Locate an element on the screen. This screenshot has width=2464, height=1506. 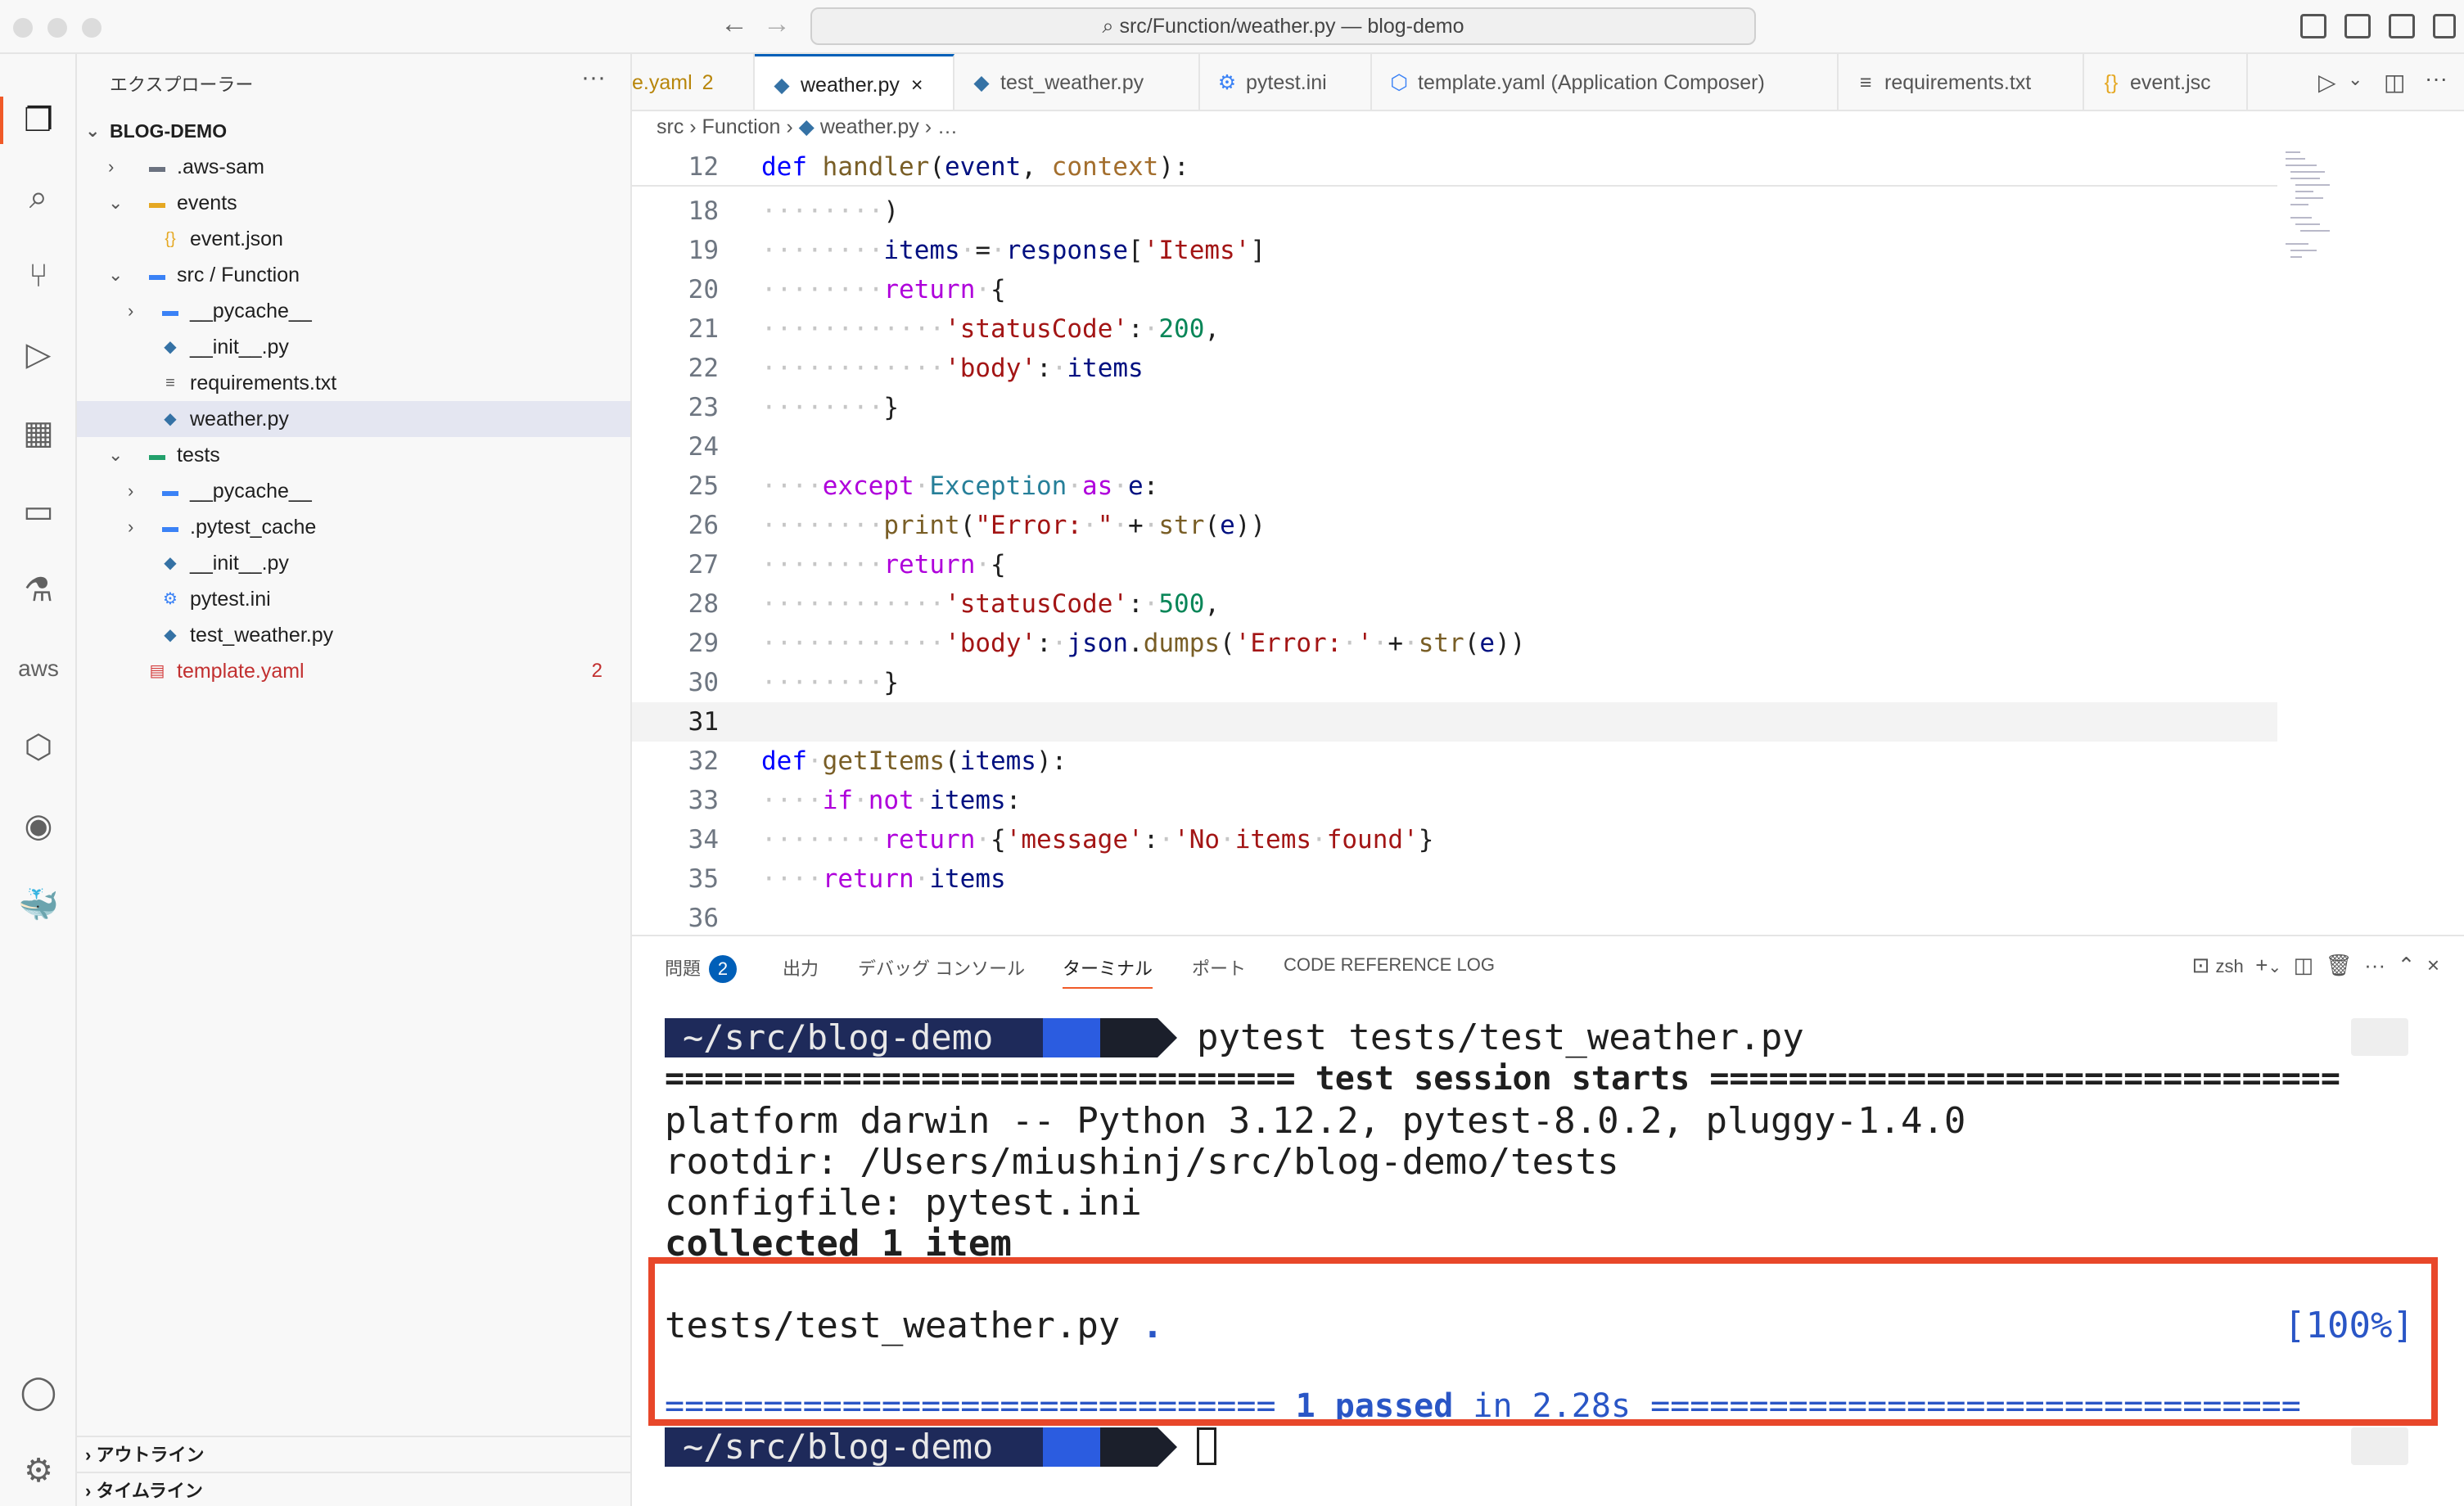
tab-output: 出力 is located at coordinates (801, 968).